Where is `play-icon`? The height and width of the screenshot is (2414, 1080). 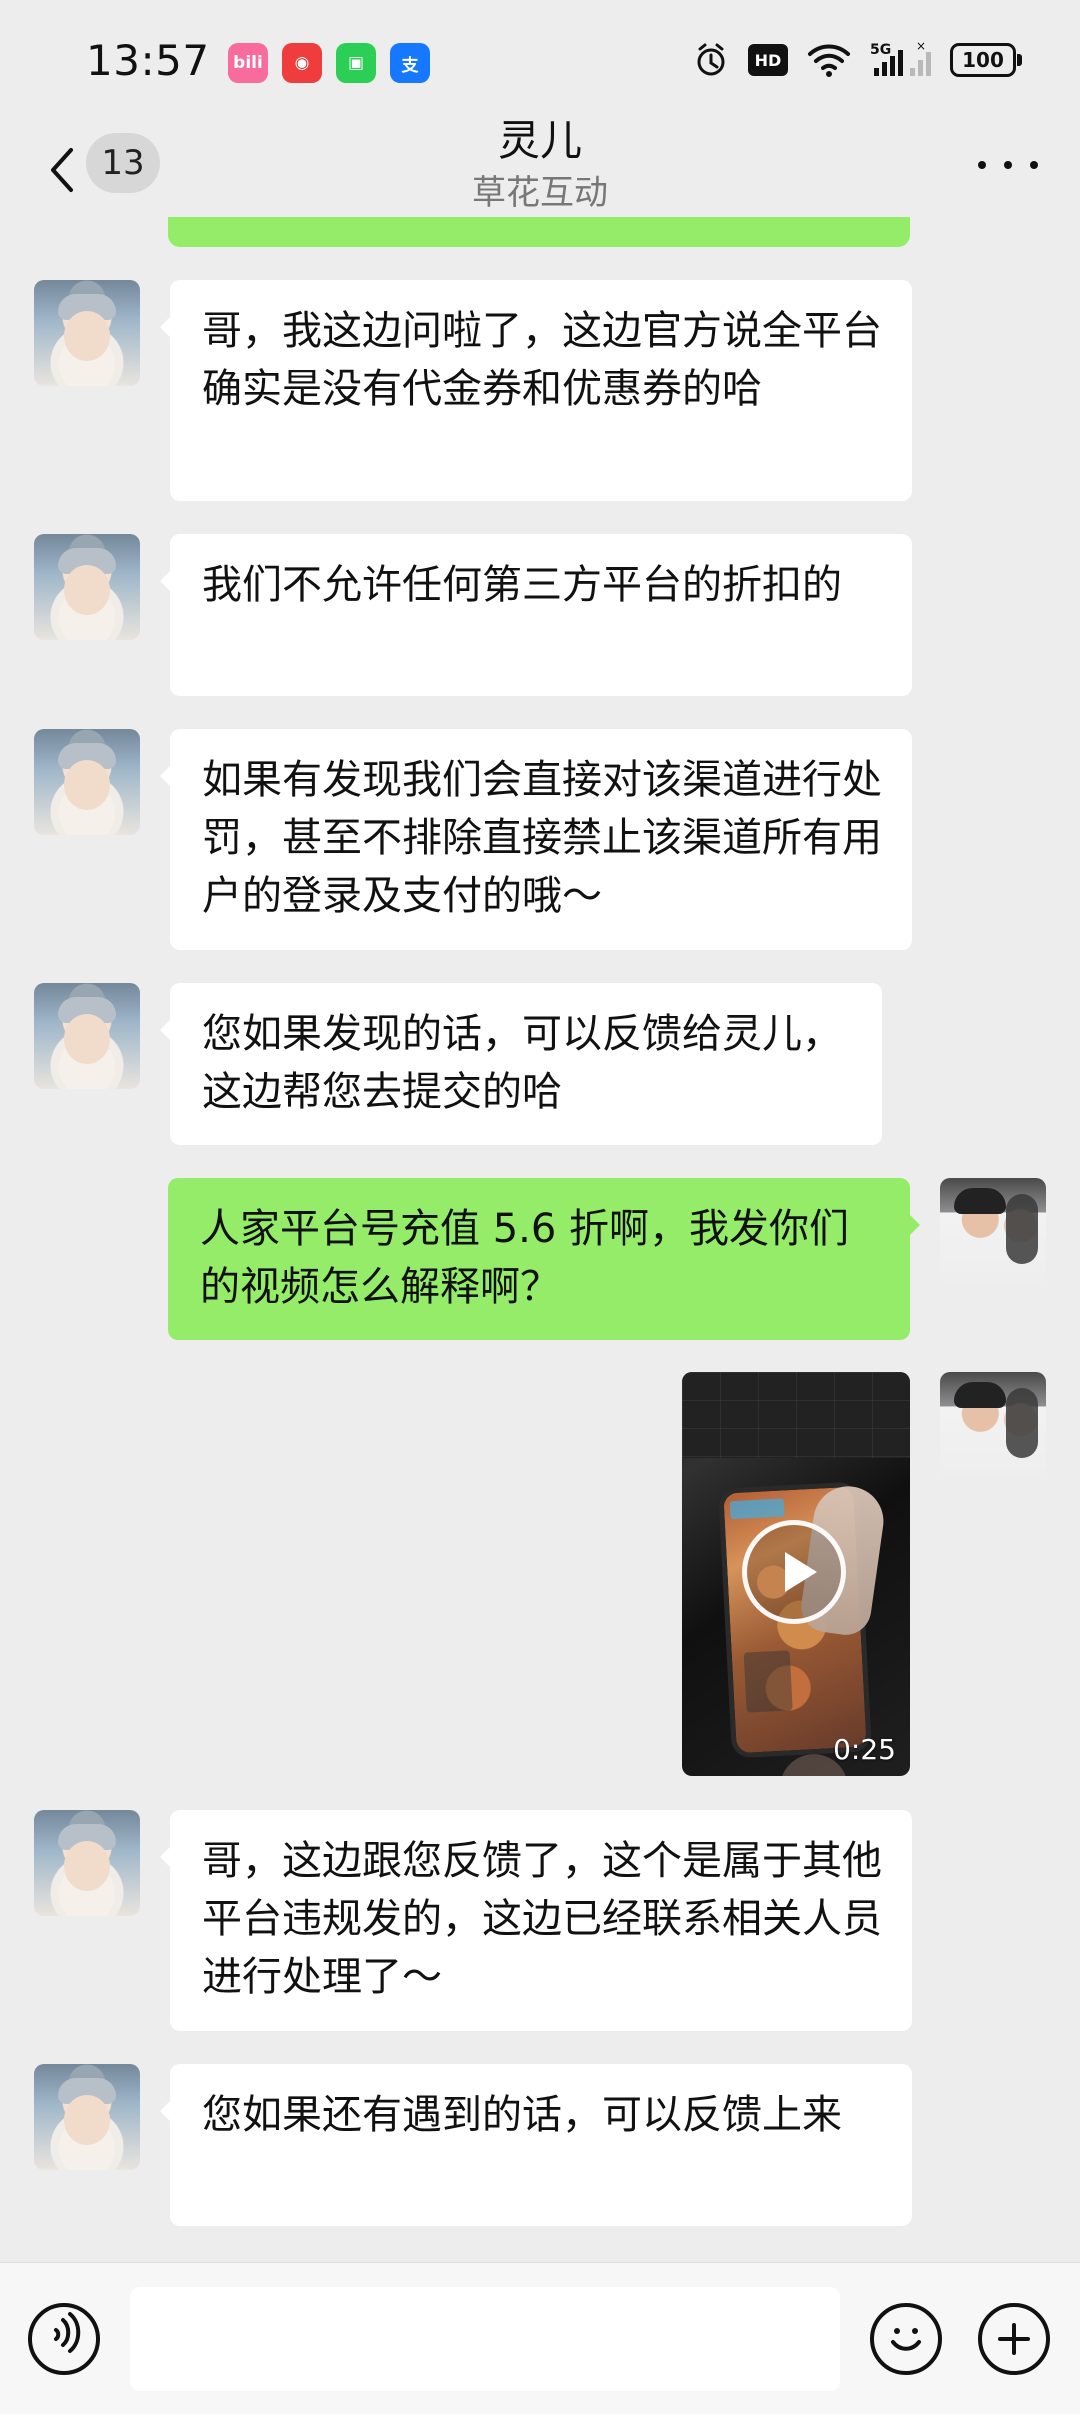 play-icon is located at coordinates (794, 1572).